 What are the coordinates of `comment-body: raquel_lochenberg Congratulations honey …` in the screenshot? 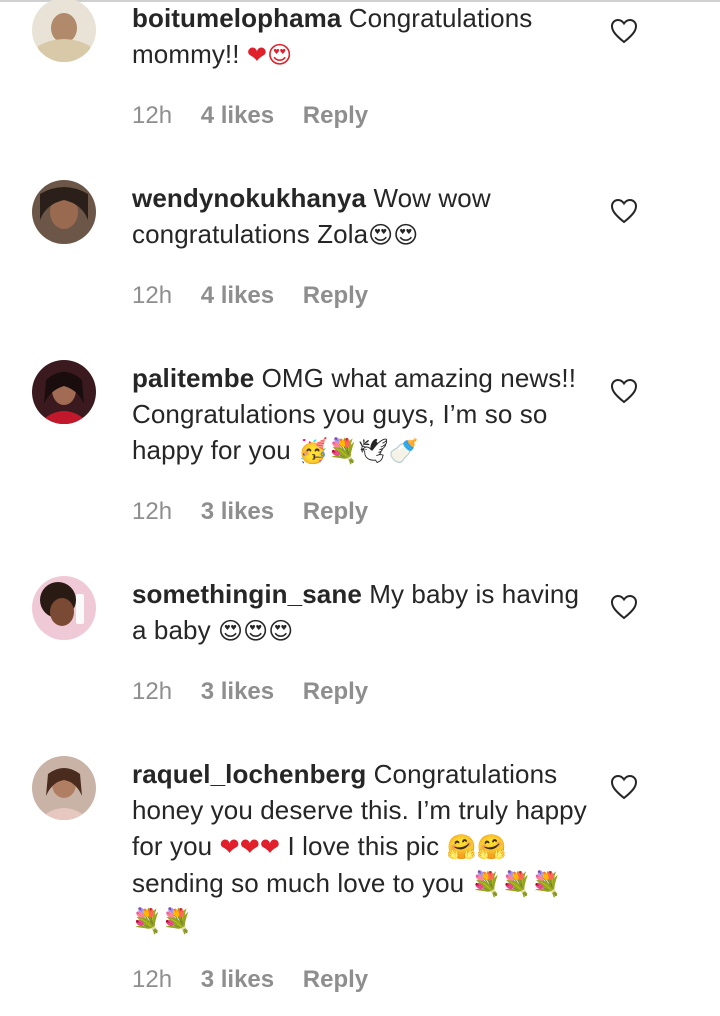 It's located at (359, 847).